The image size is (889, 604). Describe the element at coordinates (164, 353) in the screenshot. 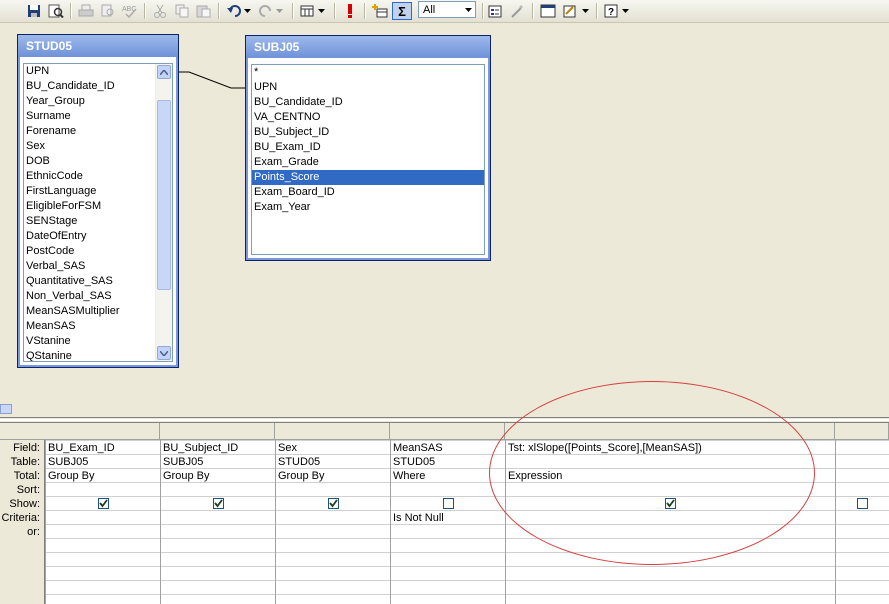

I see `scroll-down-icon` at that location.